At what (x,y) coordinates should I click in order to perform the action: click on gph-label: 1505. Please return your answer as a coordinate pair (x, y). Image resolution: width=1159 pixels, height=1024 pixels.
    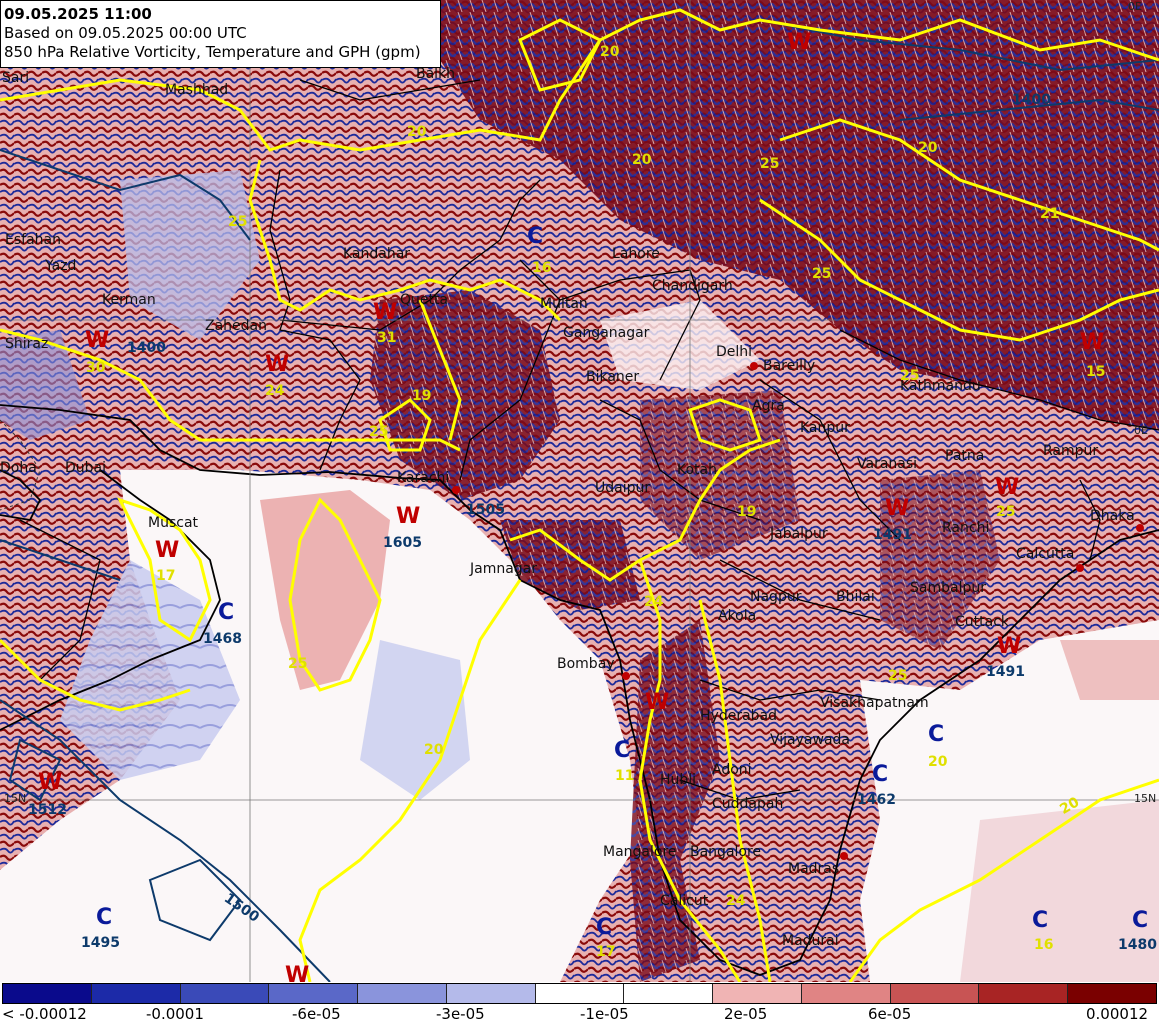
    Looking at the image, I should click on (485, 510).